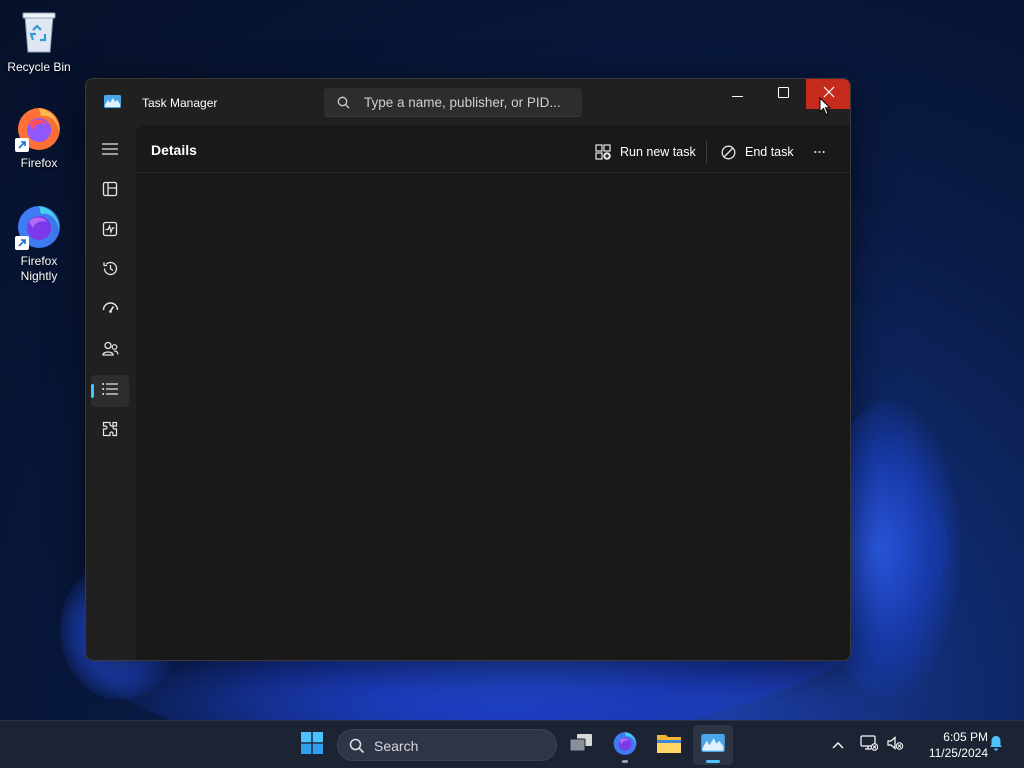 The height and width of the screenshot is (768, 1024). I want to click on nav-item-processes, so click(110, 191).